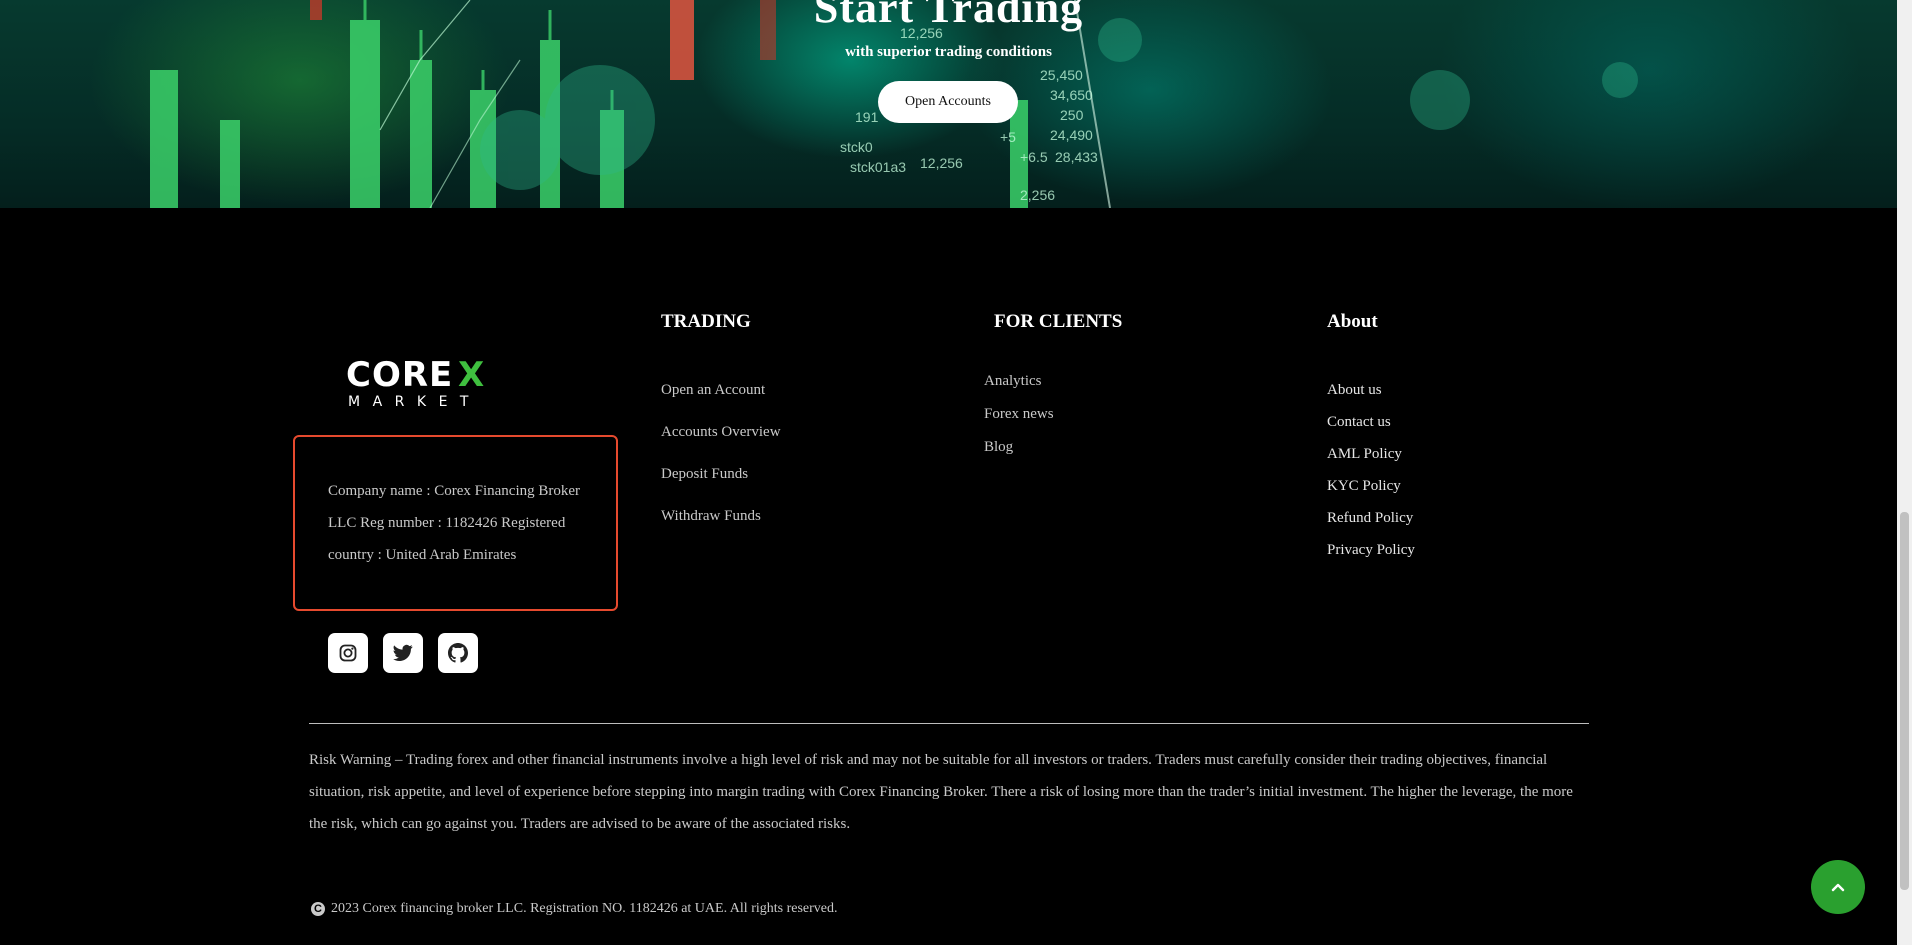 This screenshot has height=945, width=1912. What do you see at coordinates (713, 390) in the screenshot?
I see `link-open-an-account: Open an Account` at bounding box center [713, 390].